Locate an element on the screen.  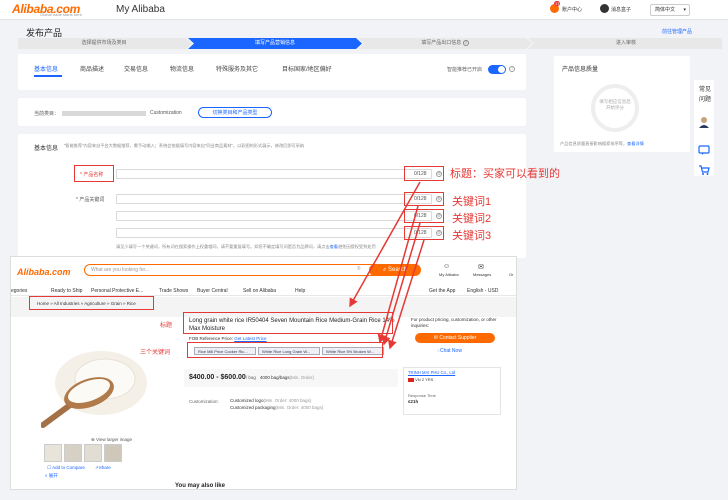
view-larger-link: ⊕ View larger image is located at coordinates (111, 440).